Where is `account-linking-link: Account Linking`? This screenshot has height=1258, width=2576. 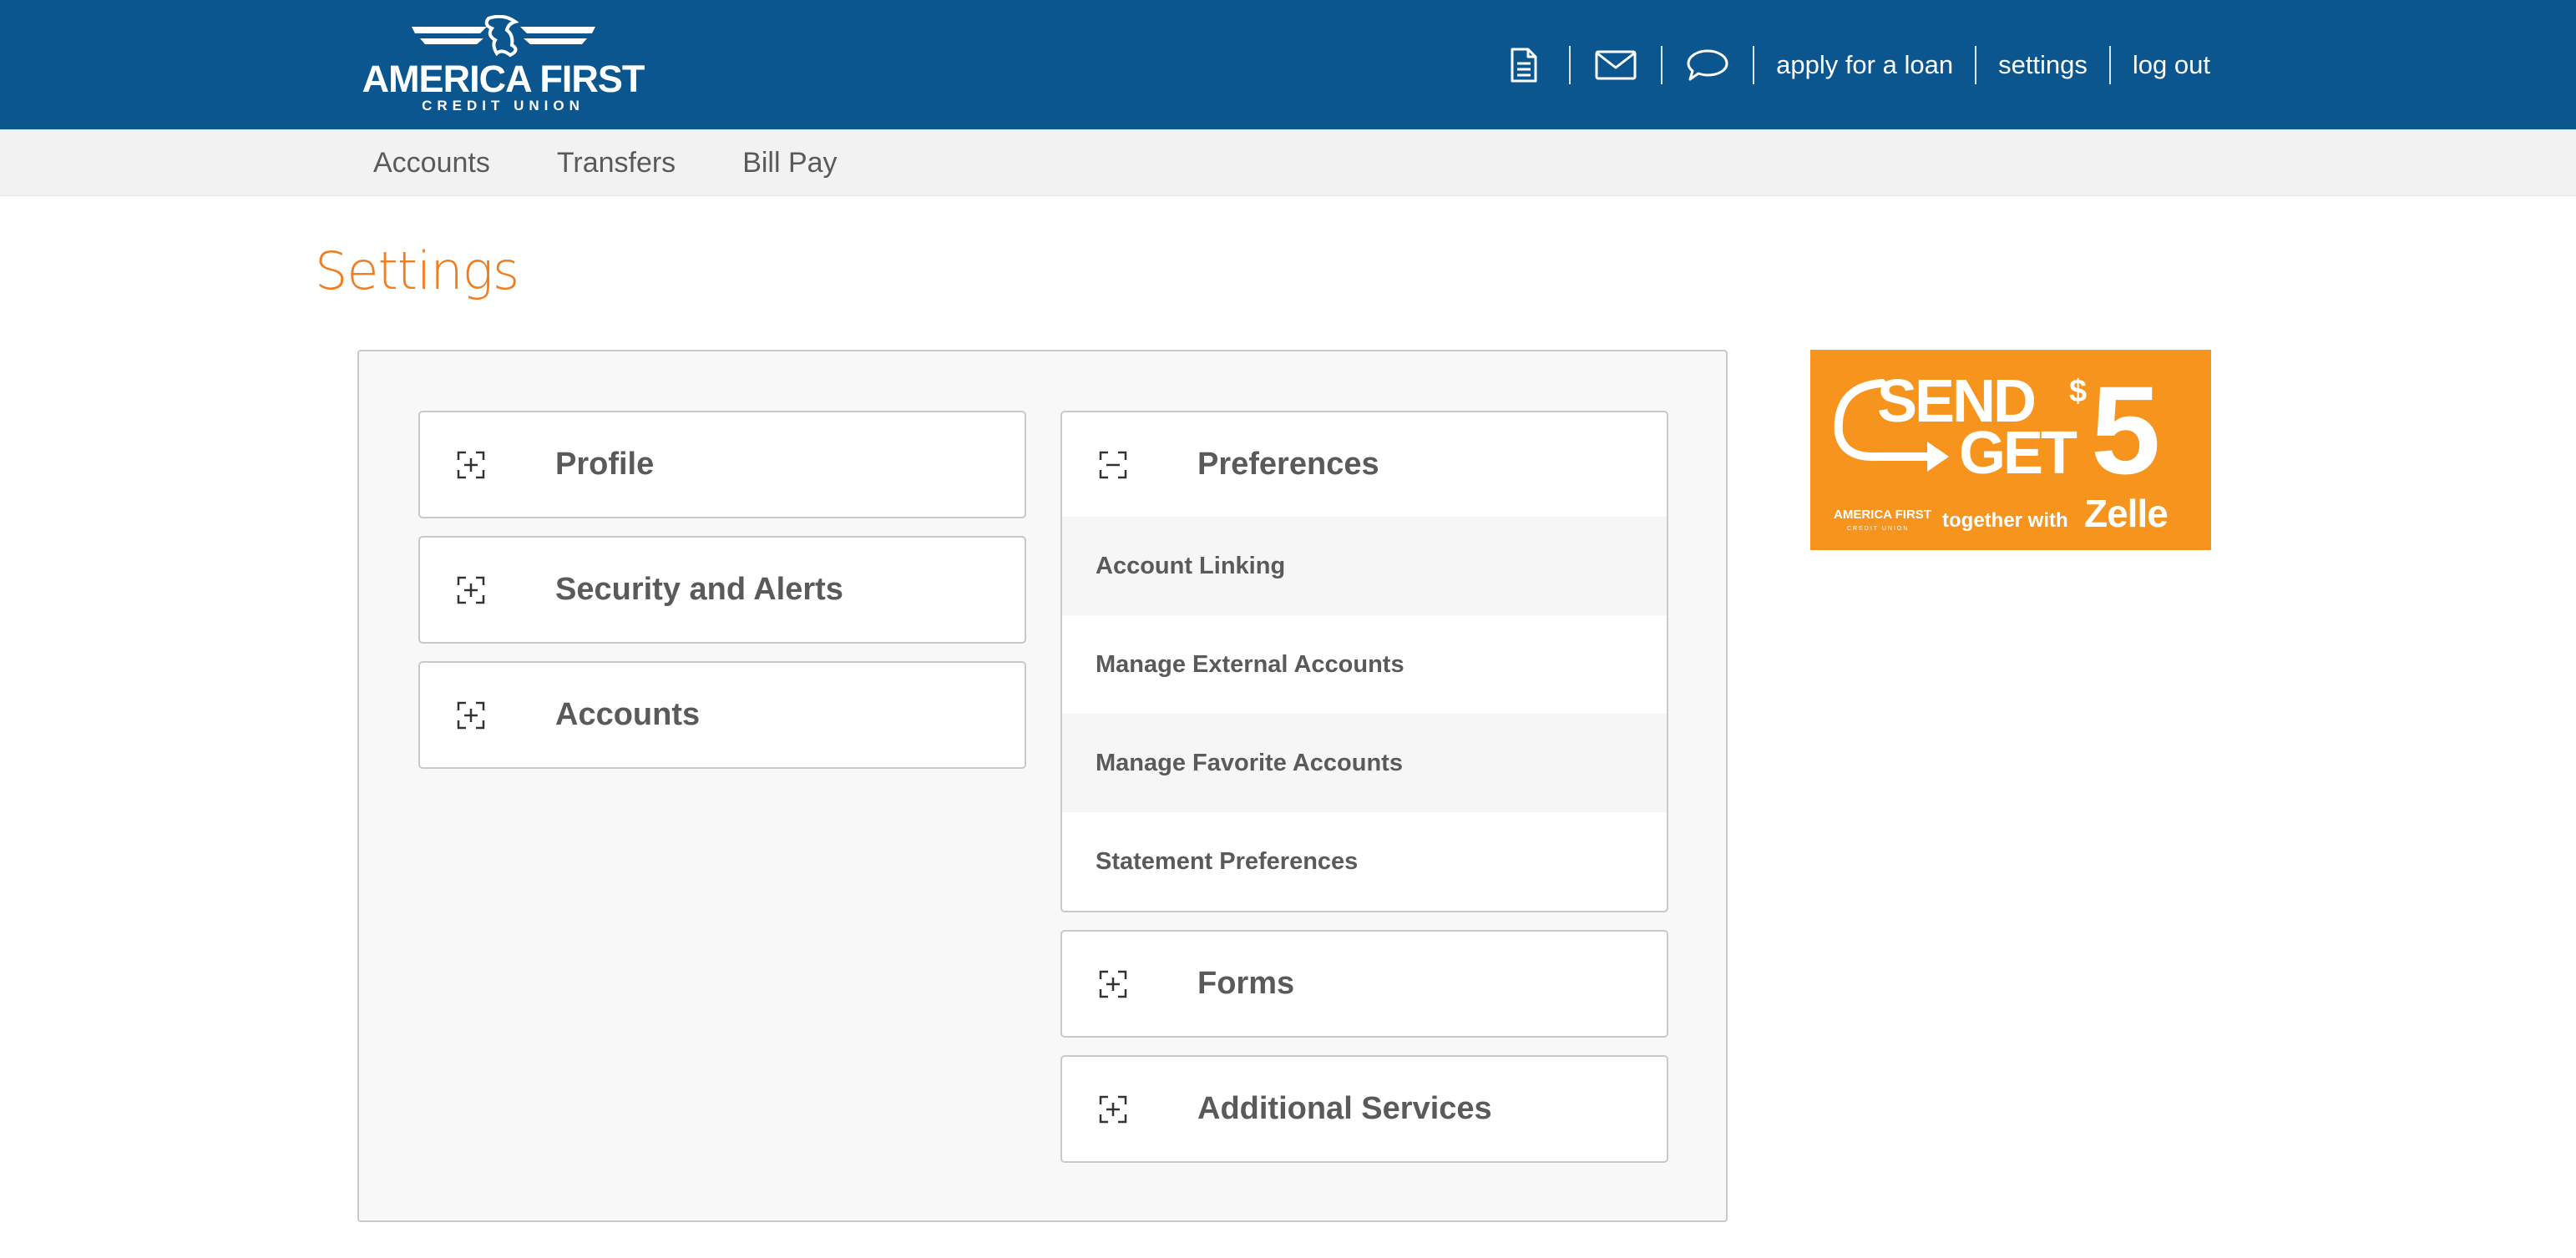
account-linking-link: Account Linking is located at coordinates (1364, 566).